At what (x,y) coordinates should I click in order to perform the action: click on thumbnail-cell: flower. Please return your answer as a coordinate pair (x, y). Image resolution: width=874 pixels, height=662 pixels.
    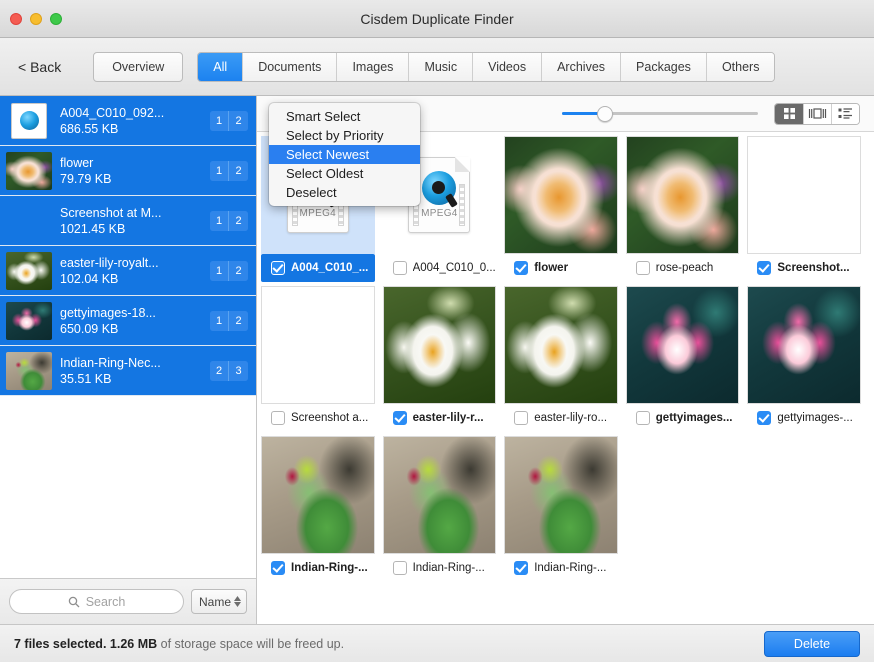
    Looking at the image, I should click on (561, 207).